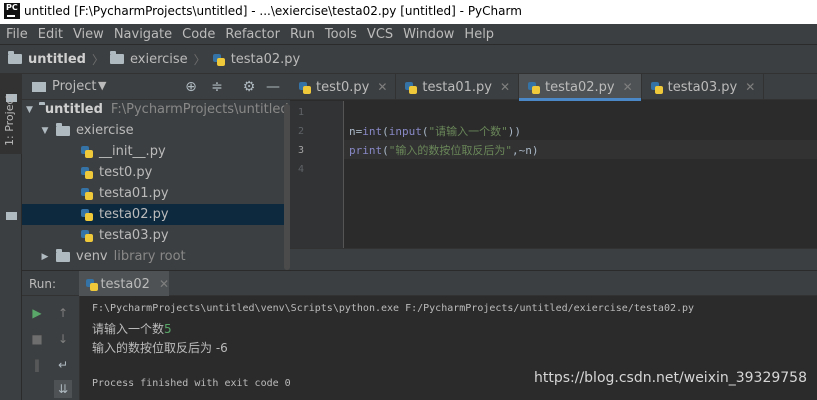  I want to click on menu-view: View, so click(88, 34).